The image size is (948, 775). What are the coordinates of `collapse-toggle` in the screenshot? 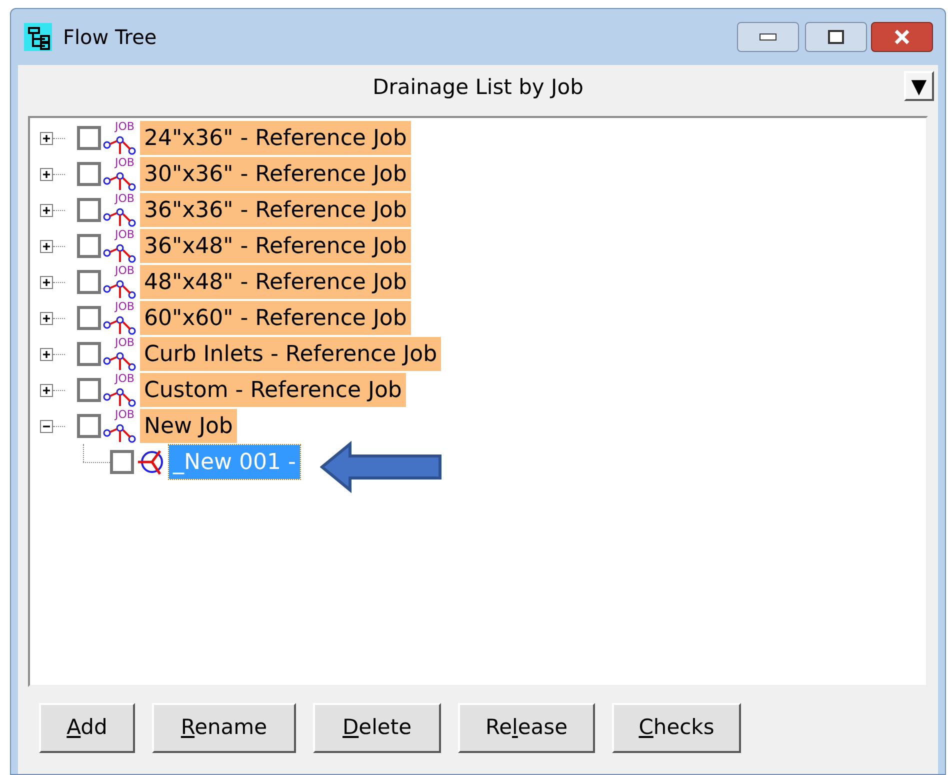 It's located at (46, 426).